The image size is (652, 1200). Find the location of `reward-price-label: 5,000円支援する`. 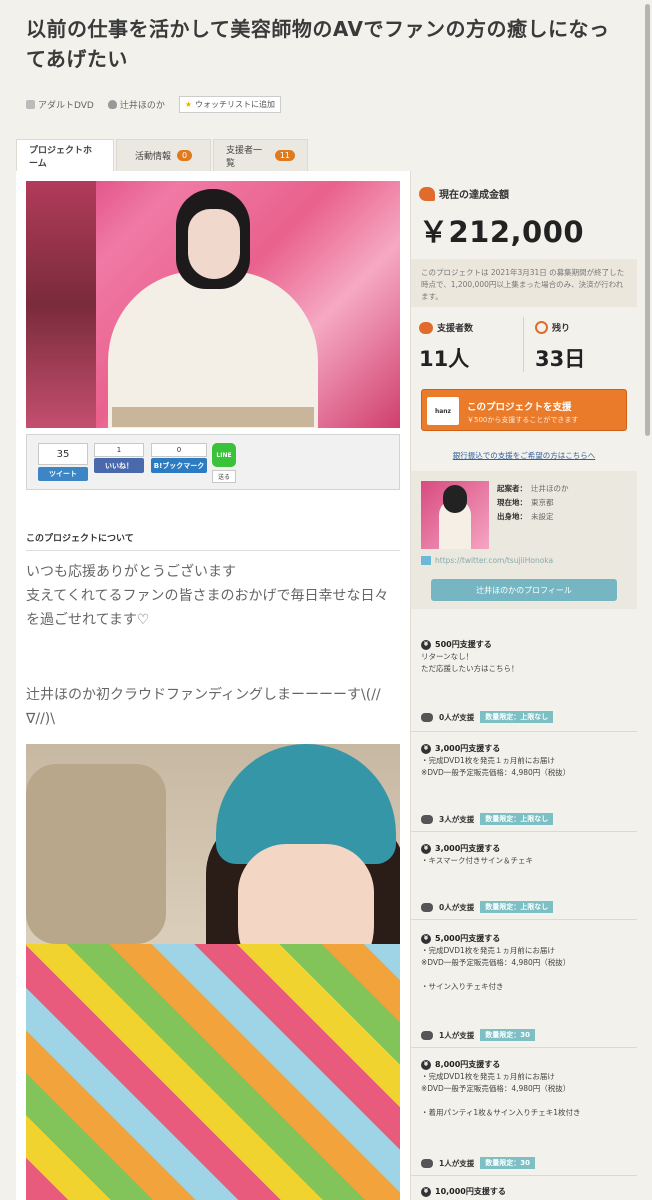

reward-price-label: 5,000円支援する is located at coordinates (468, 938).